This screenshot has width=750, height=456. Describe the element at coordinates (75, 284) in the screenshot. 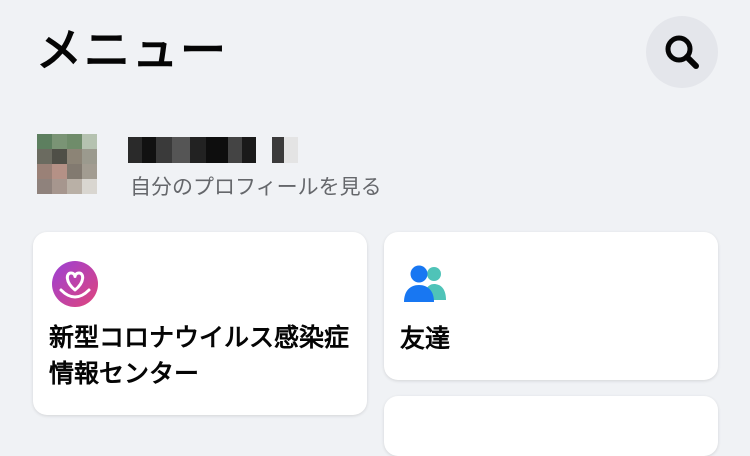

I see `heart-hands-icon` at that location.